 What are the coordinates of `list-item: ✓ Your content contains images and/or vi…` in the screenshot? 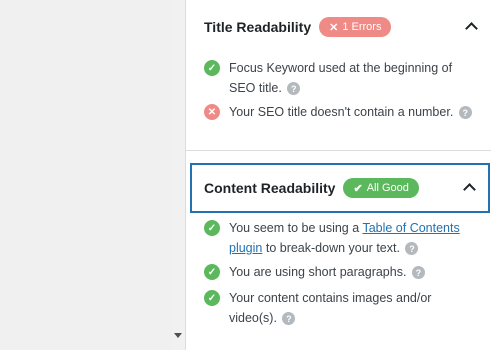 It's located at (339, 308).